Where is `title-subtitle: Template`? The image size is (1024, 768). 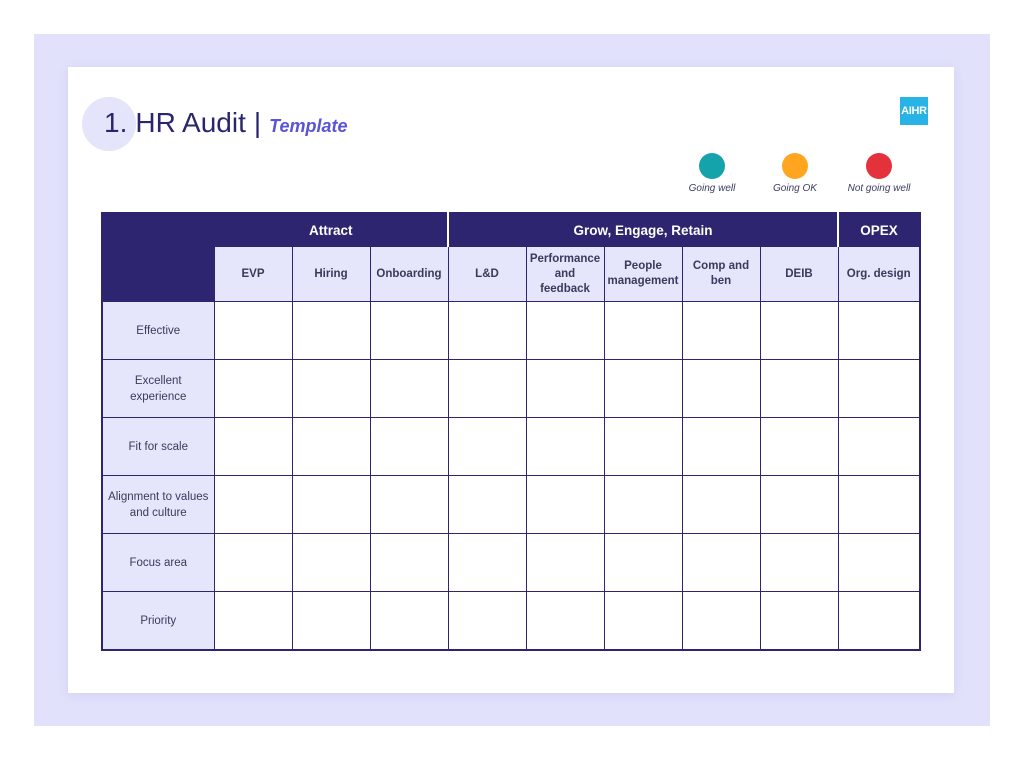 title-subtitle: Template is located at coordinates (308, 126).